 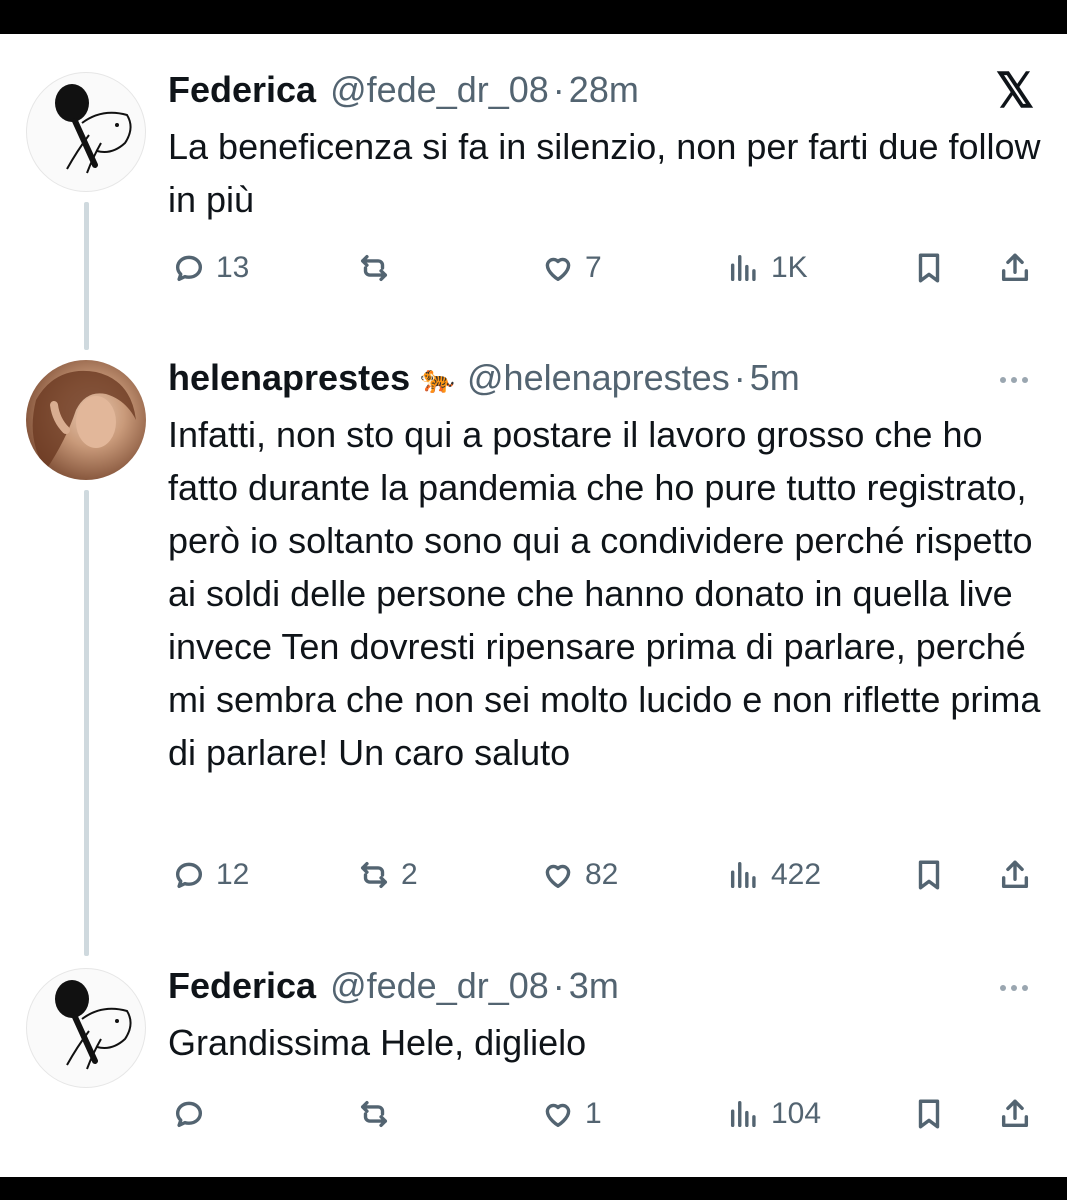 What do you see at coordinates (377, 1042) in the screenshot?
I see `tweet-text: Grandissima Hele, diglielo` at bounding box center [377, 1042].